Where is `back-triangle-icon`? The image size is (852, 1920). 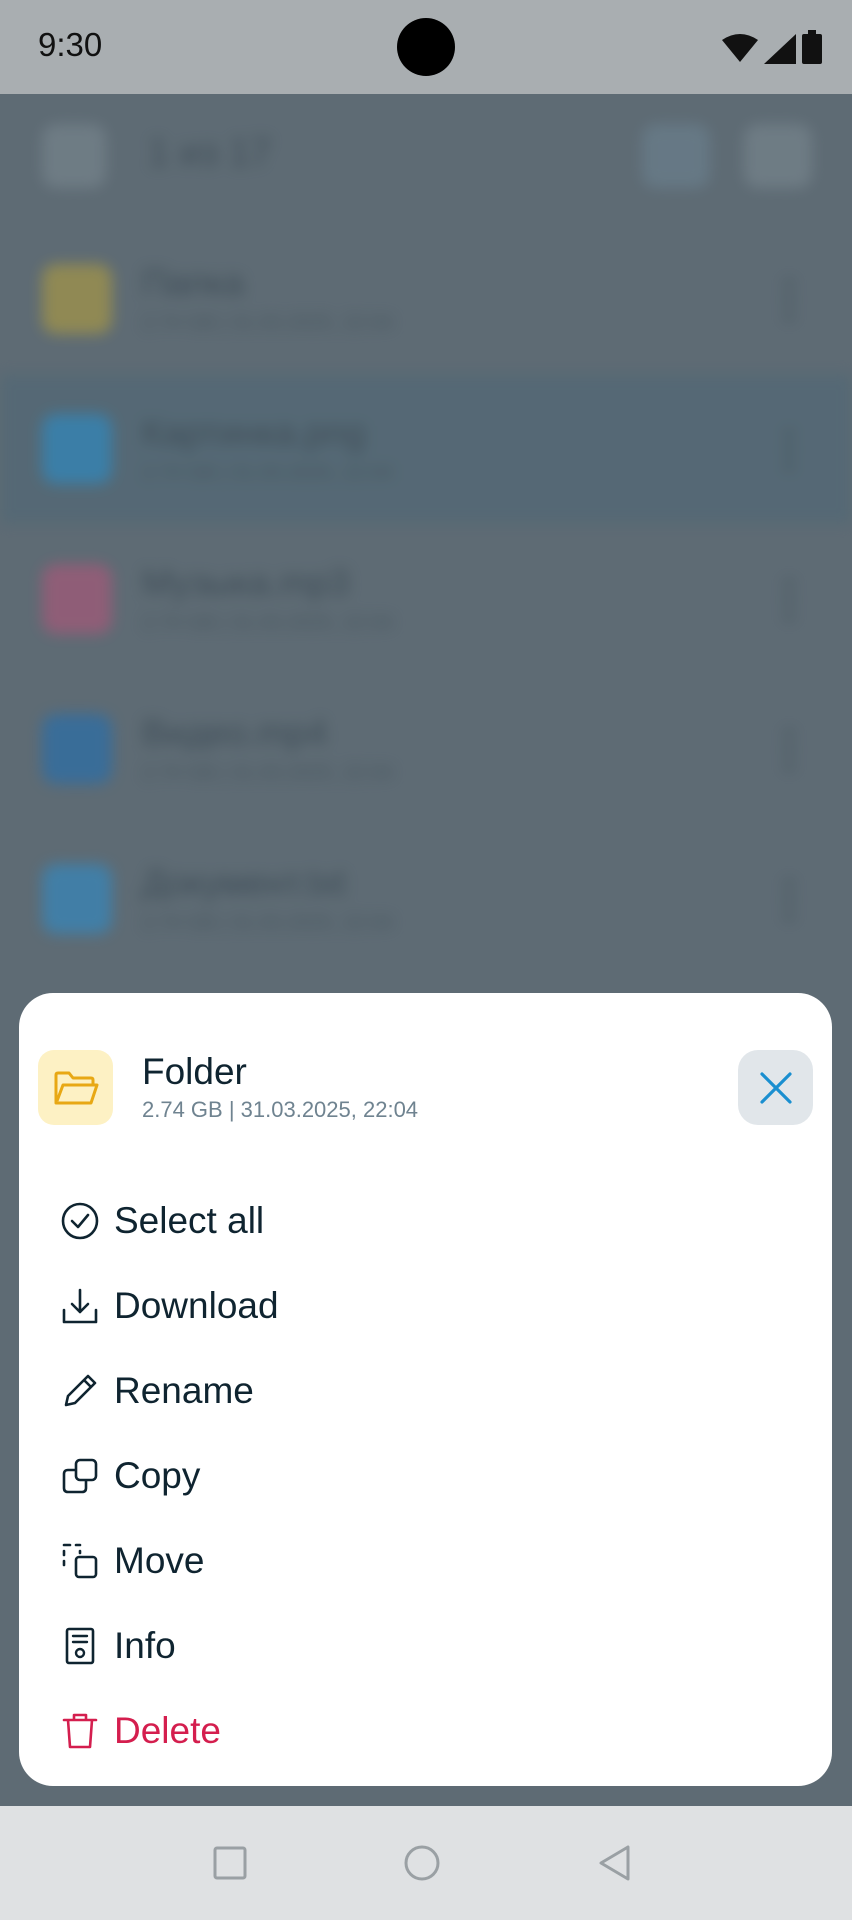
back-triangle-icon is located at coordinates (615, 1863).